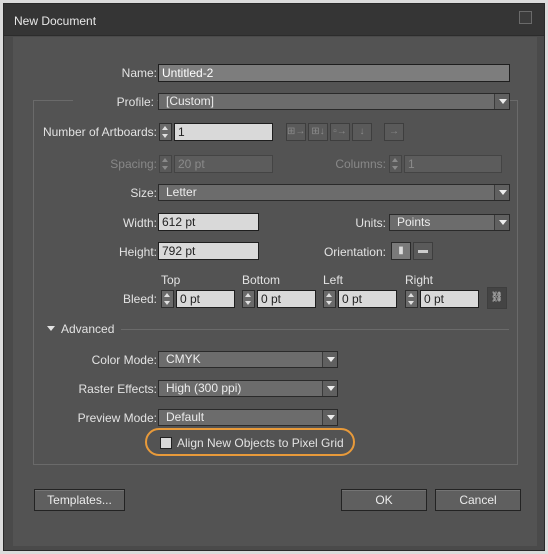 Image resolution: width=548 pixels, height=554 pixels. Describe the element at coordinates (55, 21) in the screenshot. I see `dialog-title: New Document` at that location.